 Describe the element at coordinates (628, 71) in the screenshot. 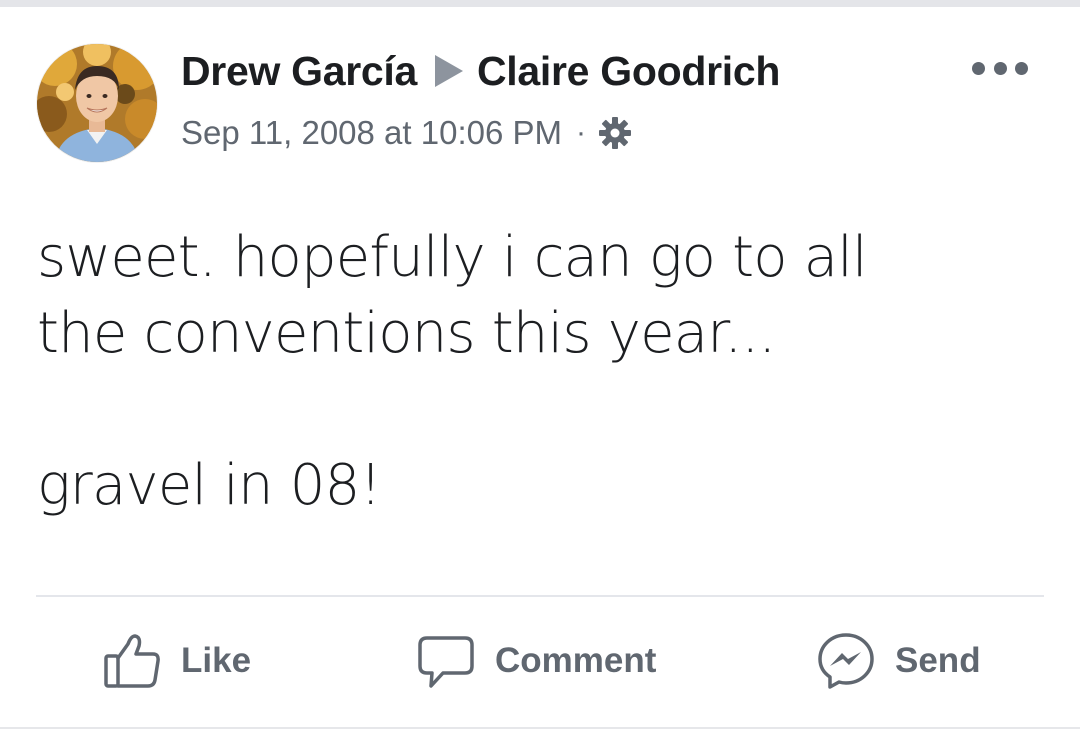

I see `recipient-name: Claire Goodrich` at that location.